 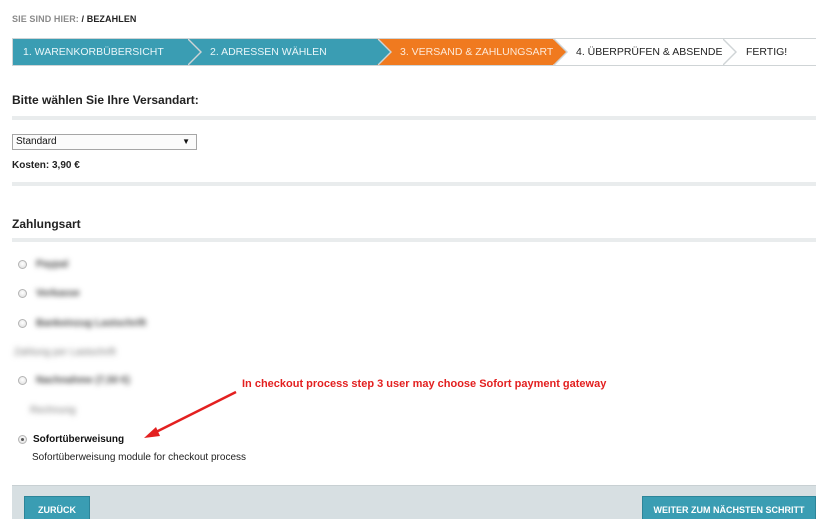 I want to click on payment-option-sofort: Sofortüberweisung, so click(x=71, y=439).